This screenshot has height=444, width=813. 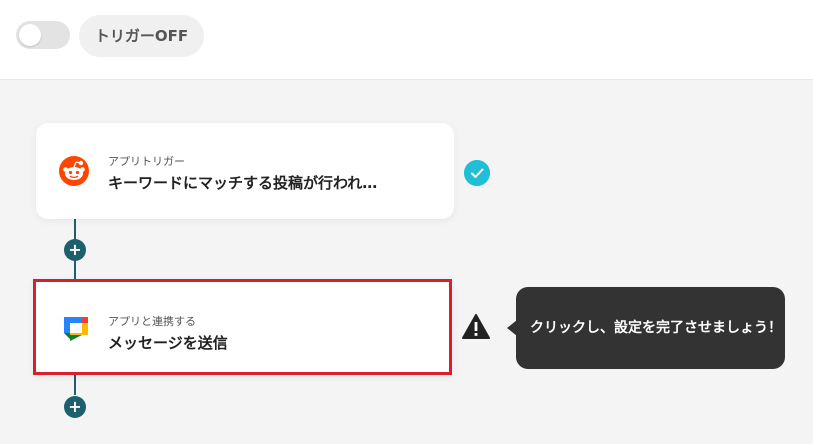 I want to click on google-chat-icon, so click(x=76, y=329).